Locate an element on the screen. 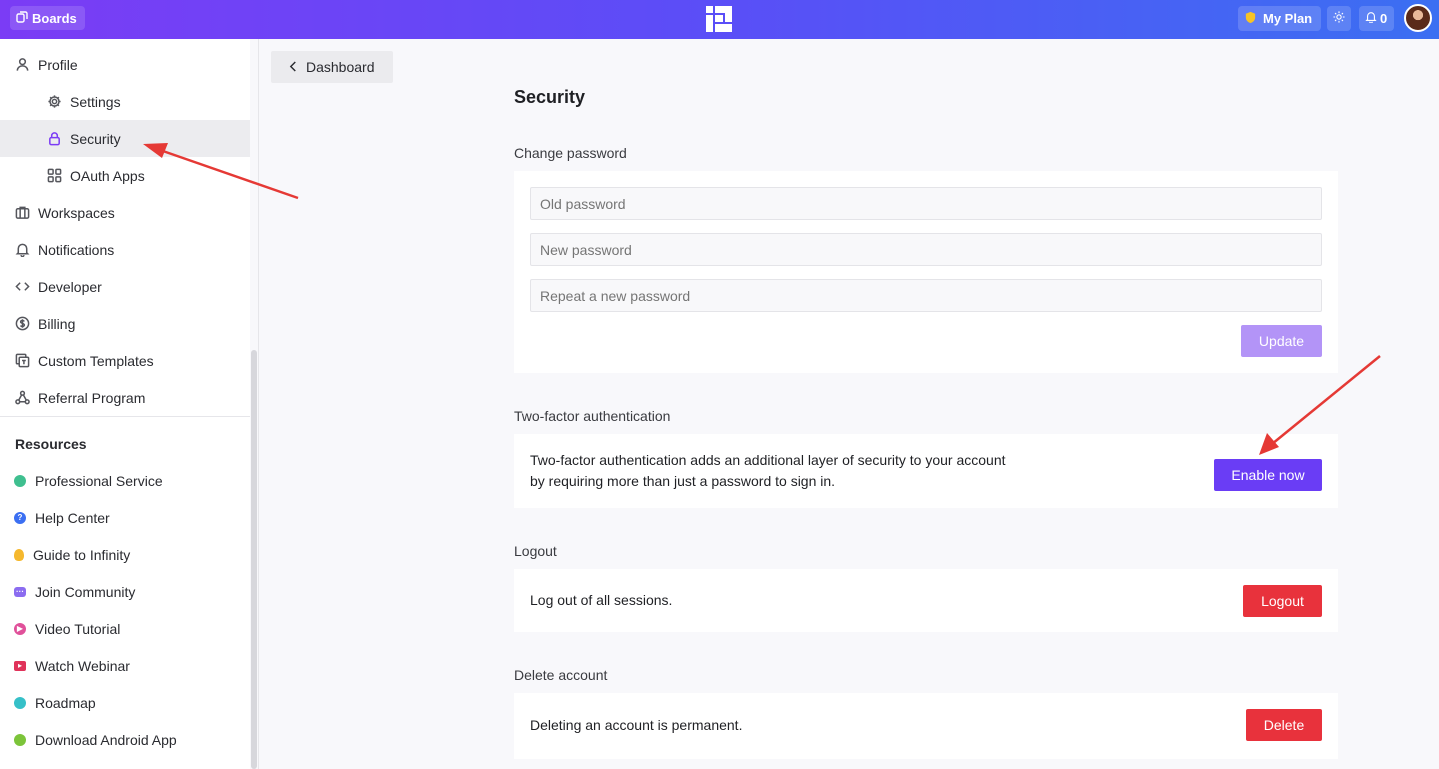 This screenshot has height=769, width=1439. play-icon: ▶ is located at coordinates (20, 628).